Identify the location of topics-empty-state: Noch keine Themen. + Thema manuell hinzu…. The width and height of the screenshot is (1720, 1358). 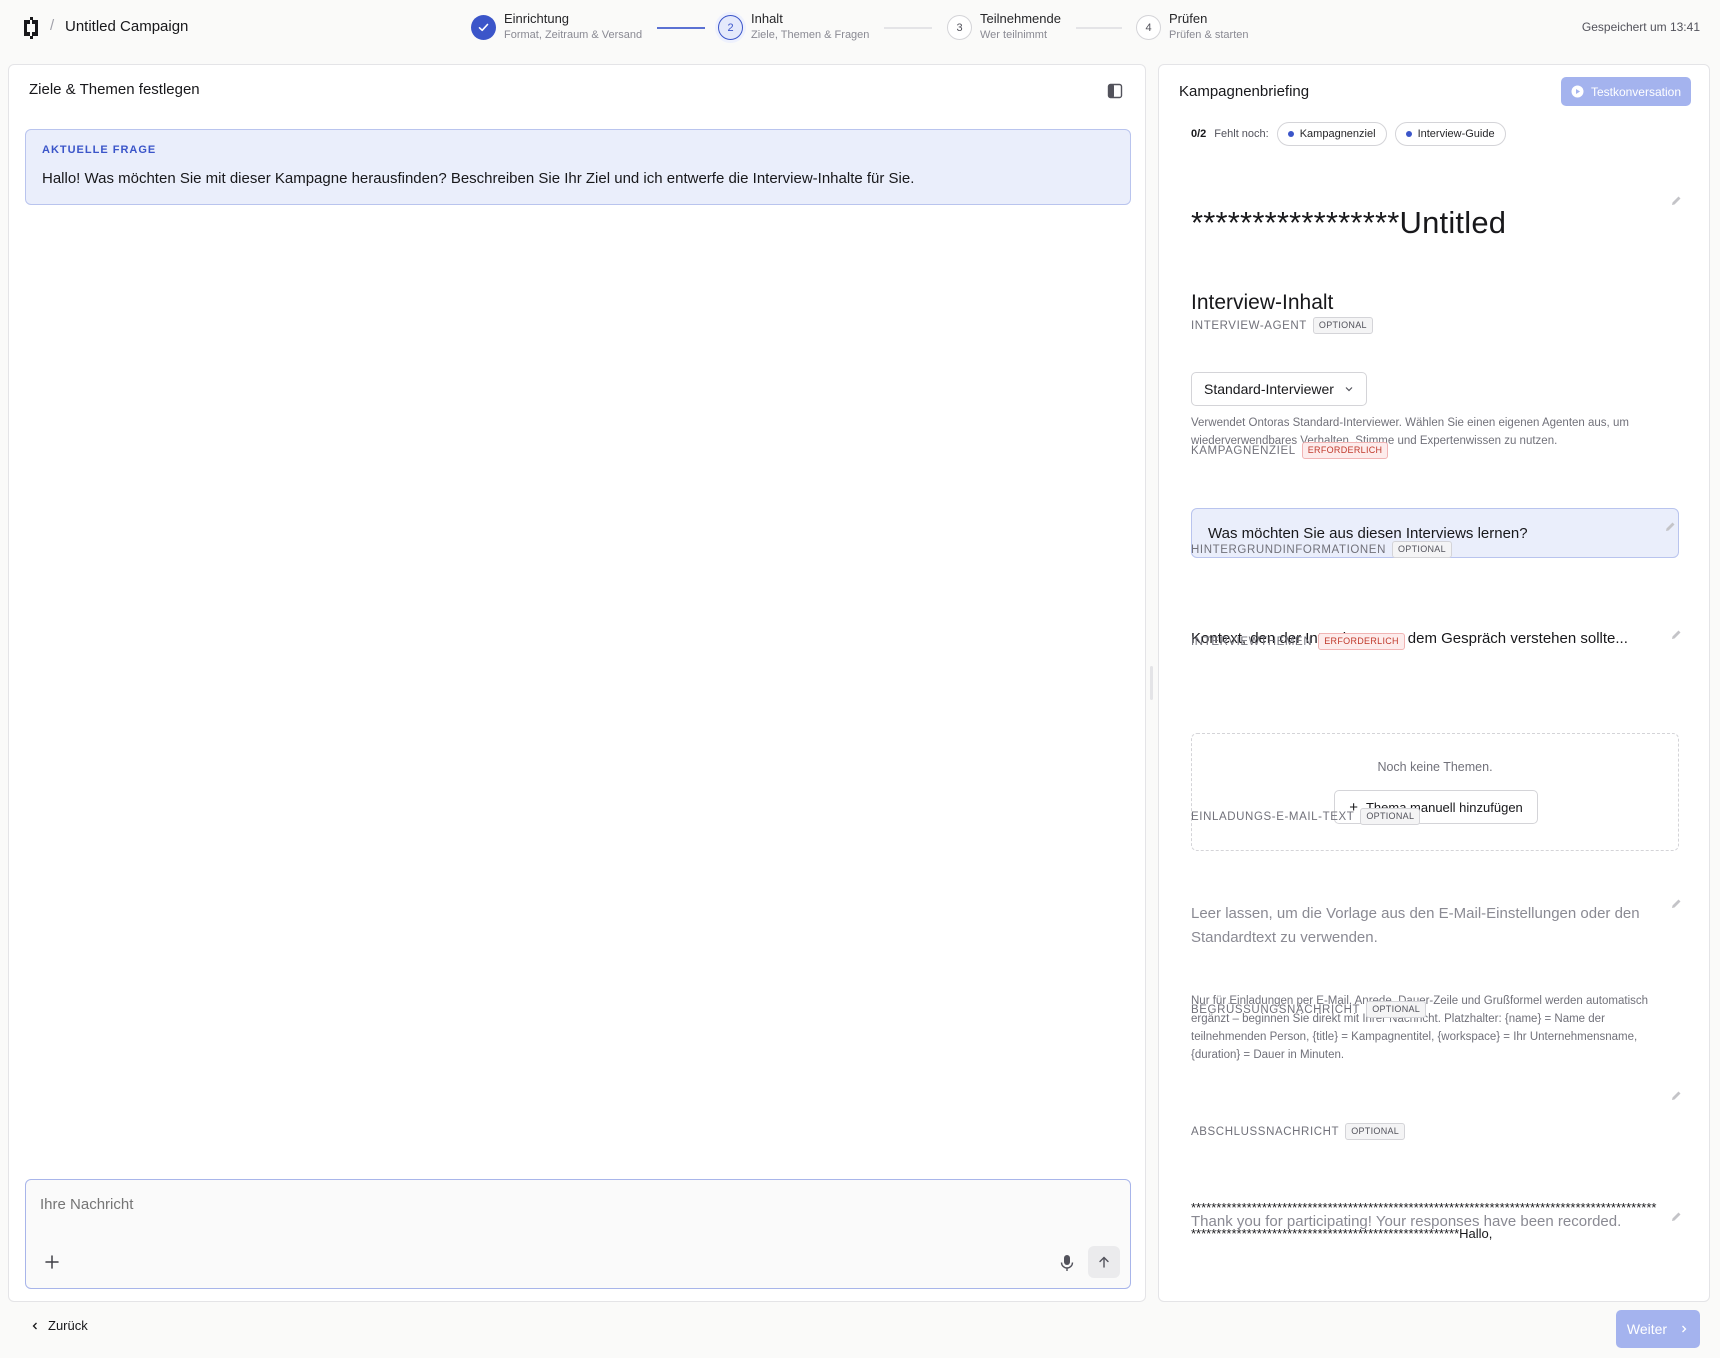
(1435, 792).